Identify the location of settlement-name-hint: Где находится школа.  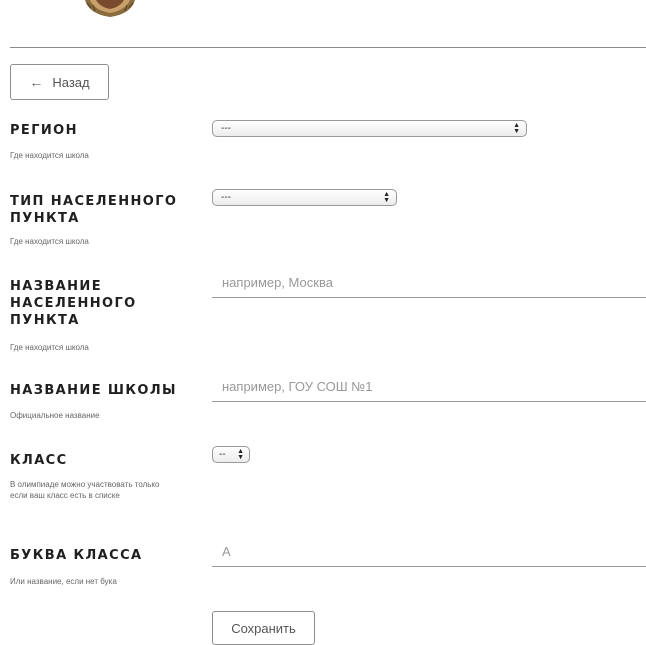
(49, 347).